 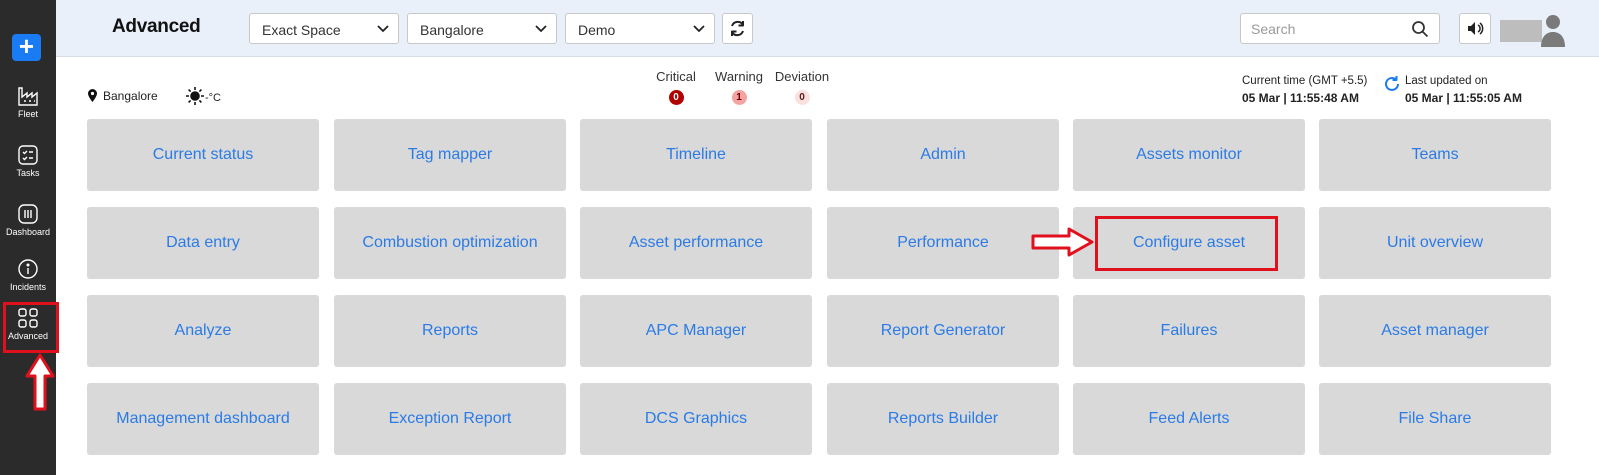 I want to click on current-time-value: 05 Mar | 11:55:48 AM, so click(x=1300, y=98).